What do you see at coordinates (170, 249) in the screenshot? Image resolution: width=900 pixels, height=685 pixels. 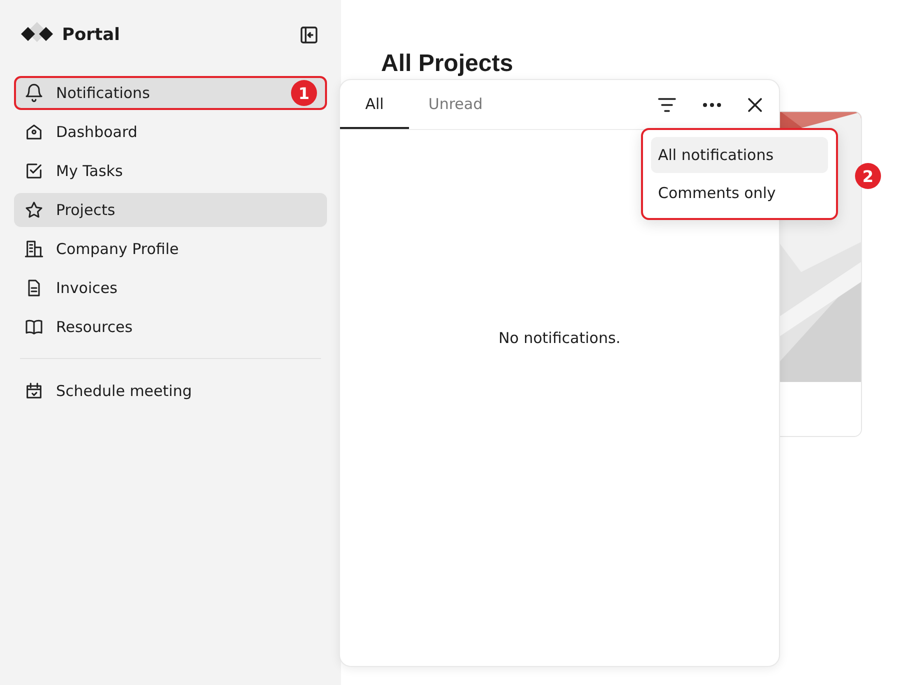 I see `nav-item: Company Profile` at bounding box center [170, 249].